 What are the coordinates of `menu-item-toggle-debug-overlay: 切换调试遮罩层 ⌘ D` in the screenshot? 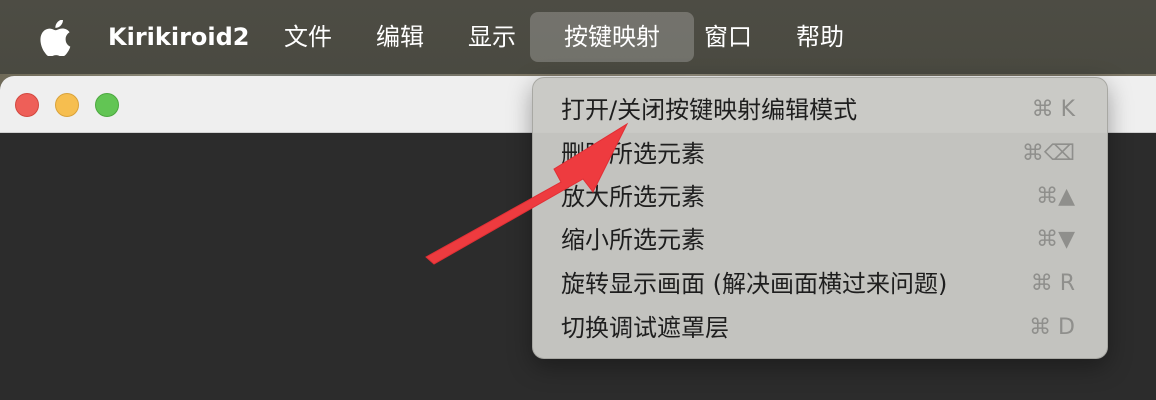 It's located at (821, 328).